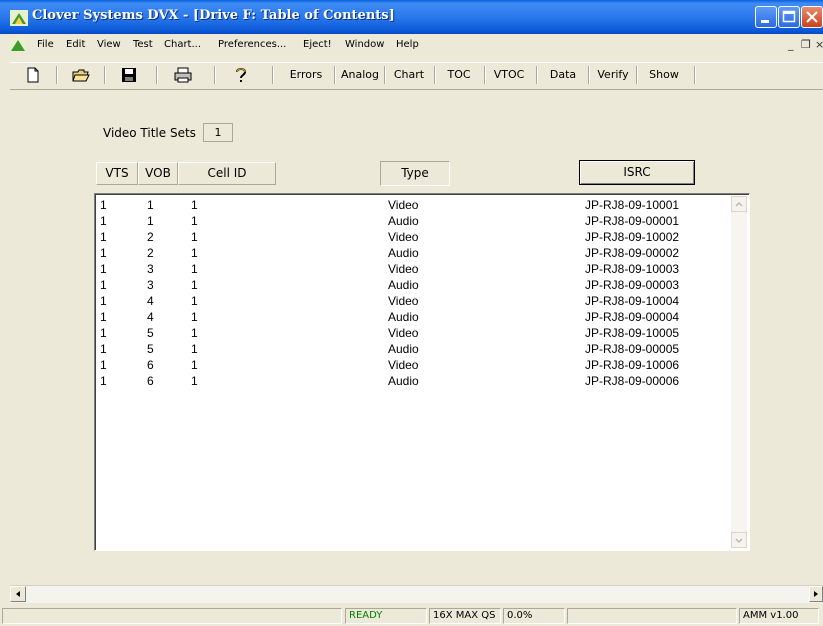  I want to click on errors-button: Errors, so click(306, 75).